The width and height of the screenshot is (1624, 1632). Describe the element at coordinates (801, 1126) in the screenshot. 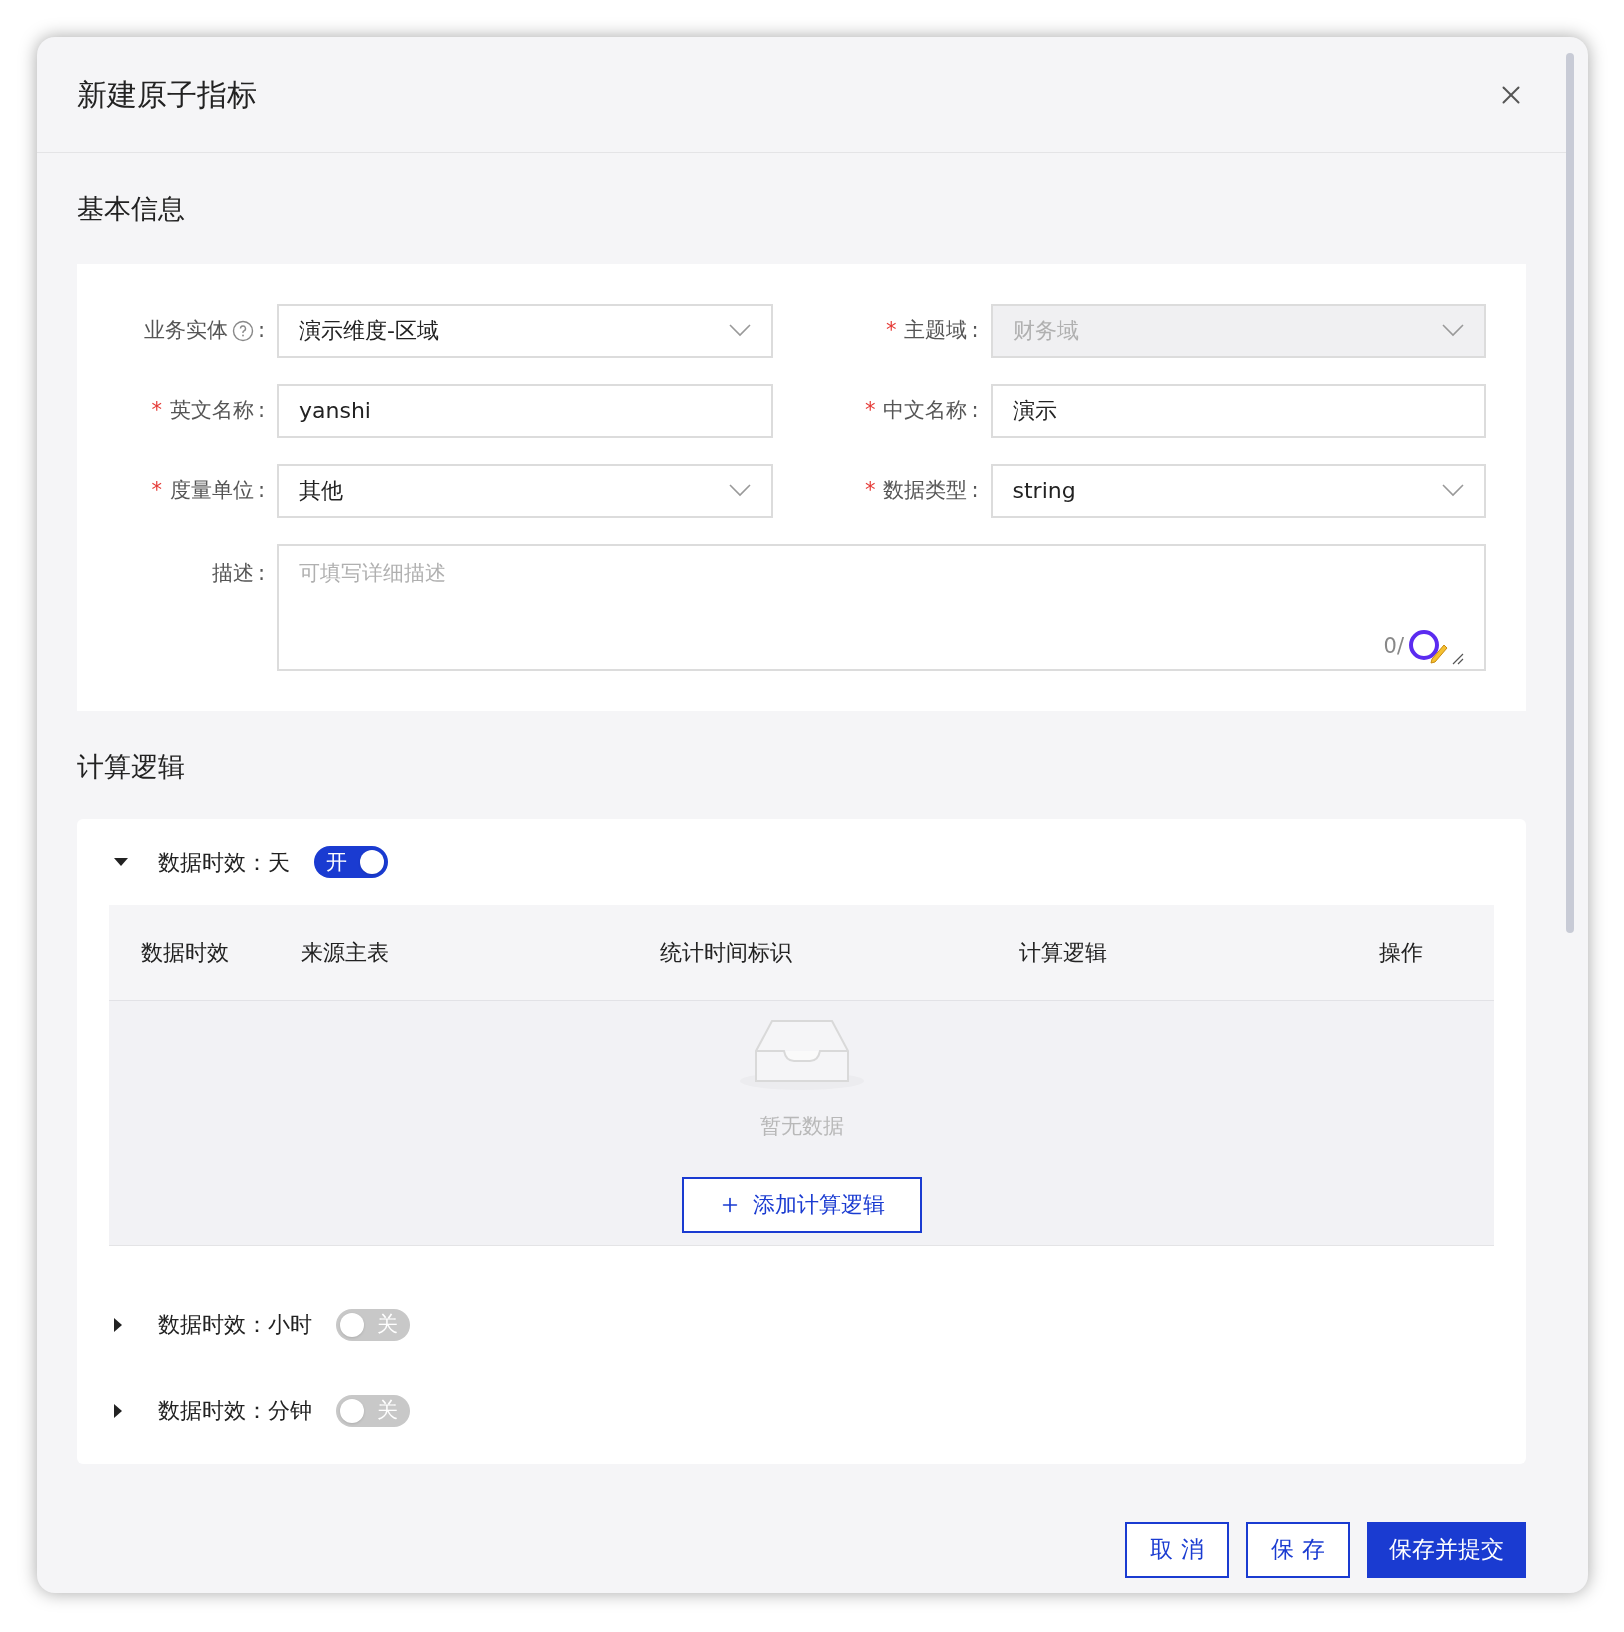

I see `empty-text: 暂无数据` at that location.